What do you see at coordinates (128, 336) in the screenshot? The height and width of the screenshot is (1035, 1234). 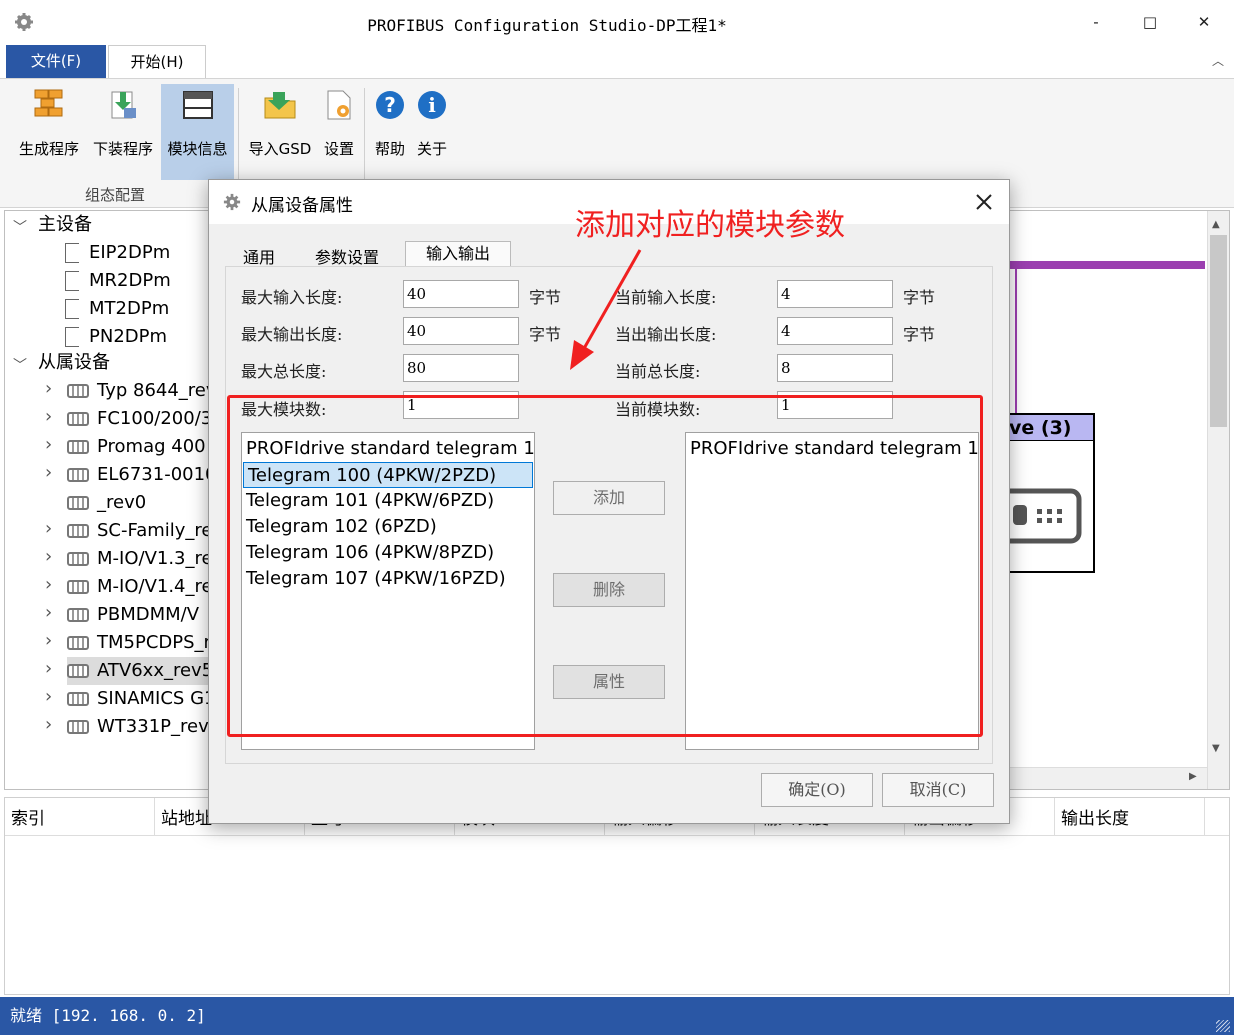 I see `tree-item-label: PN2DPm` at bounding box center [128, 336].